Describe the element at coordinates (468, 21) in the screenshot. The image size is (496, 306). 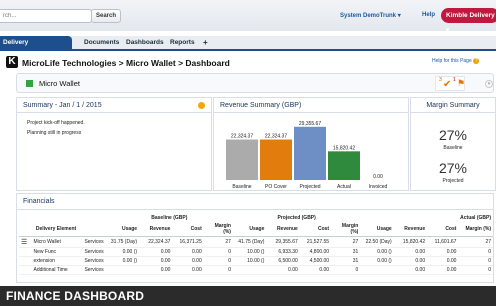
I see `app-switcher-button: Kimble Delivery ▾` at that location.